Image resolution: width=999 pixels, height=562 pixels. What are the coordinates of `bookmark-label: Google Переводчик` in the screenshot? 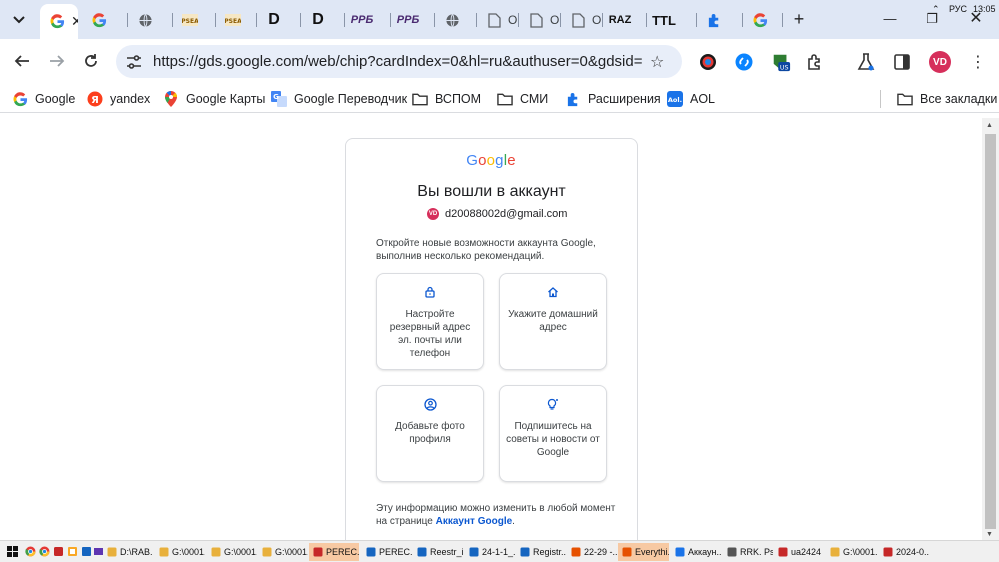 It's located at (351, 99).